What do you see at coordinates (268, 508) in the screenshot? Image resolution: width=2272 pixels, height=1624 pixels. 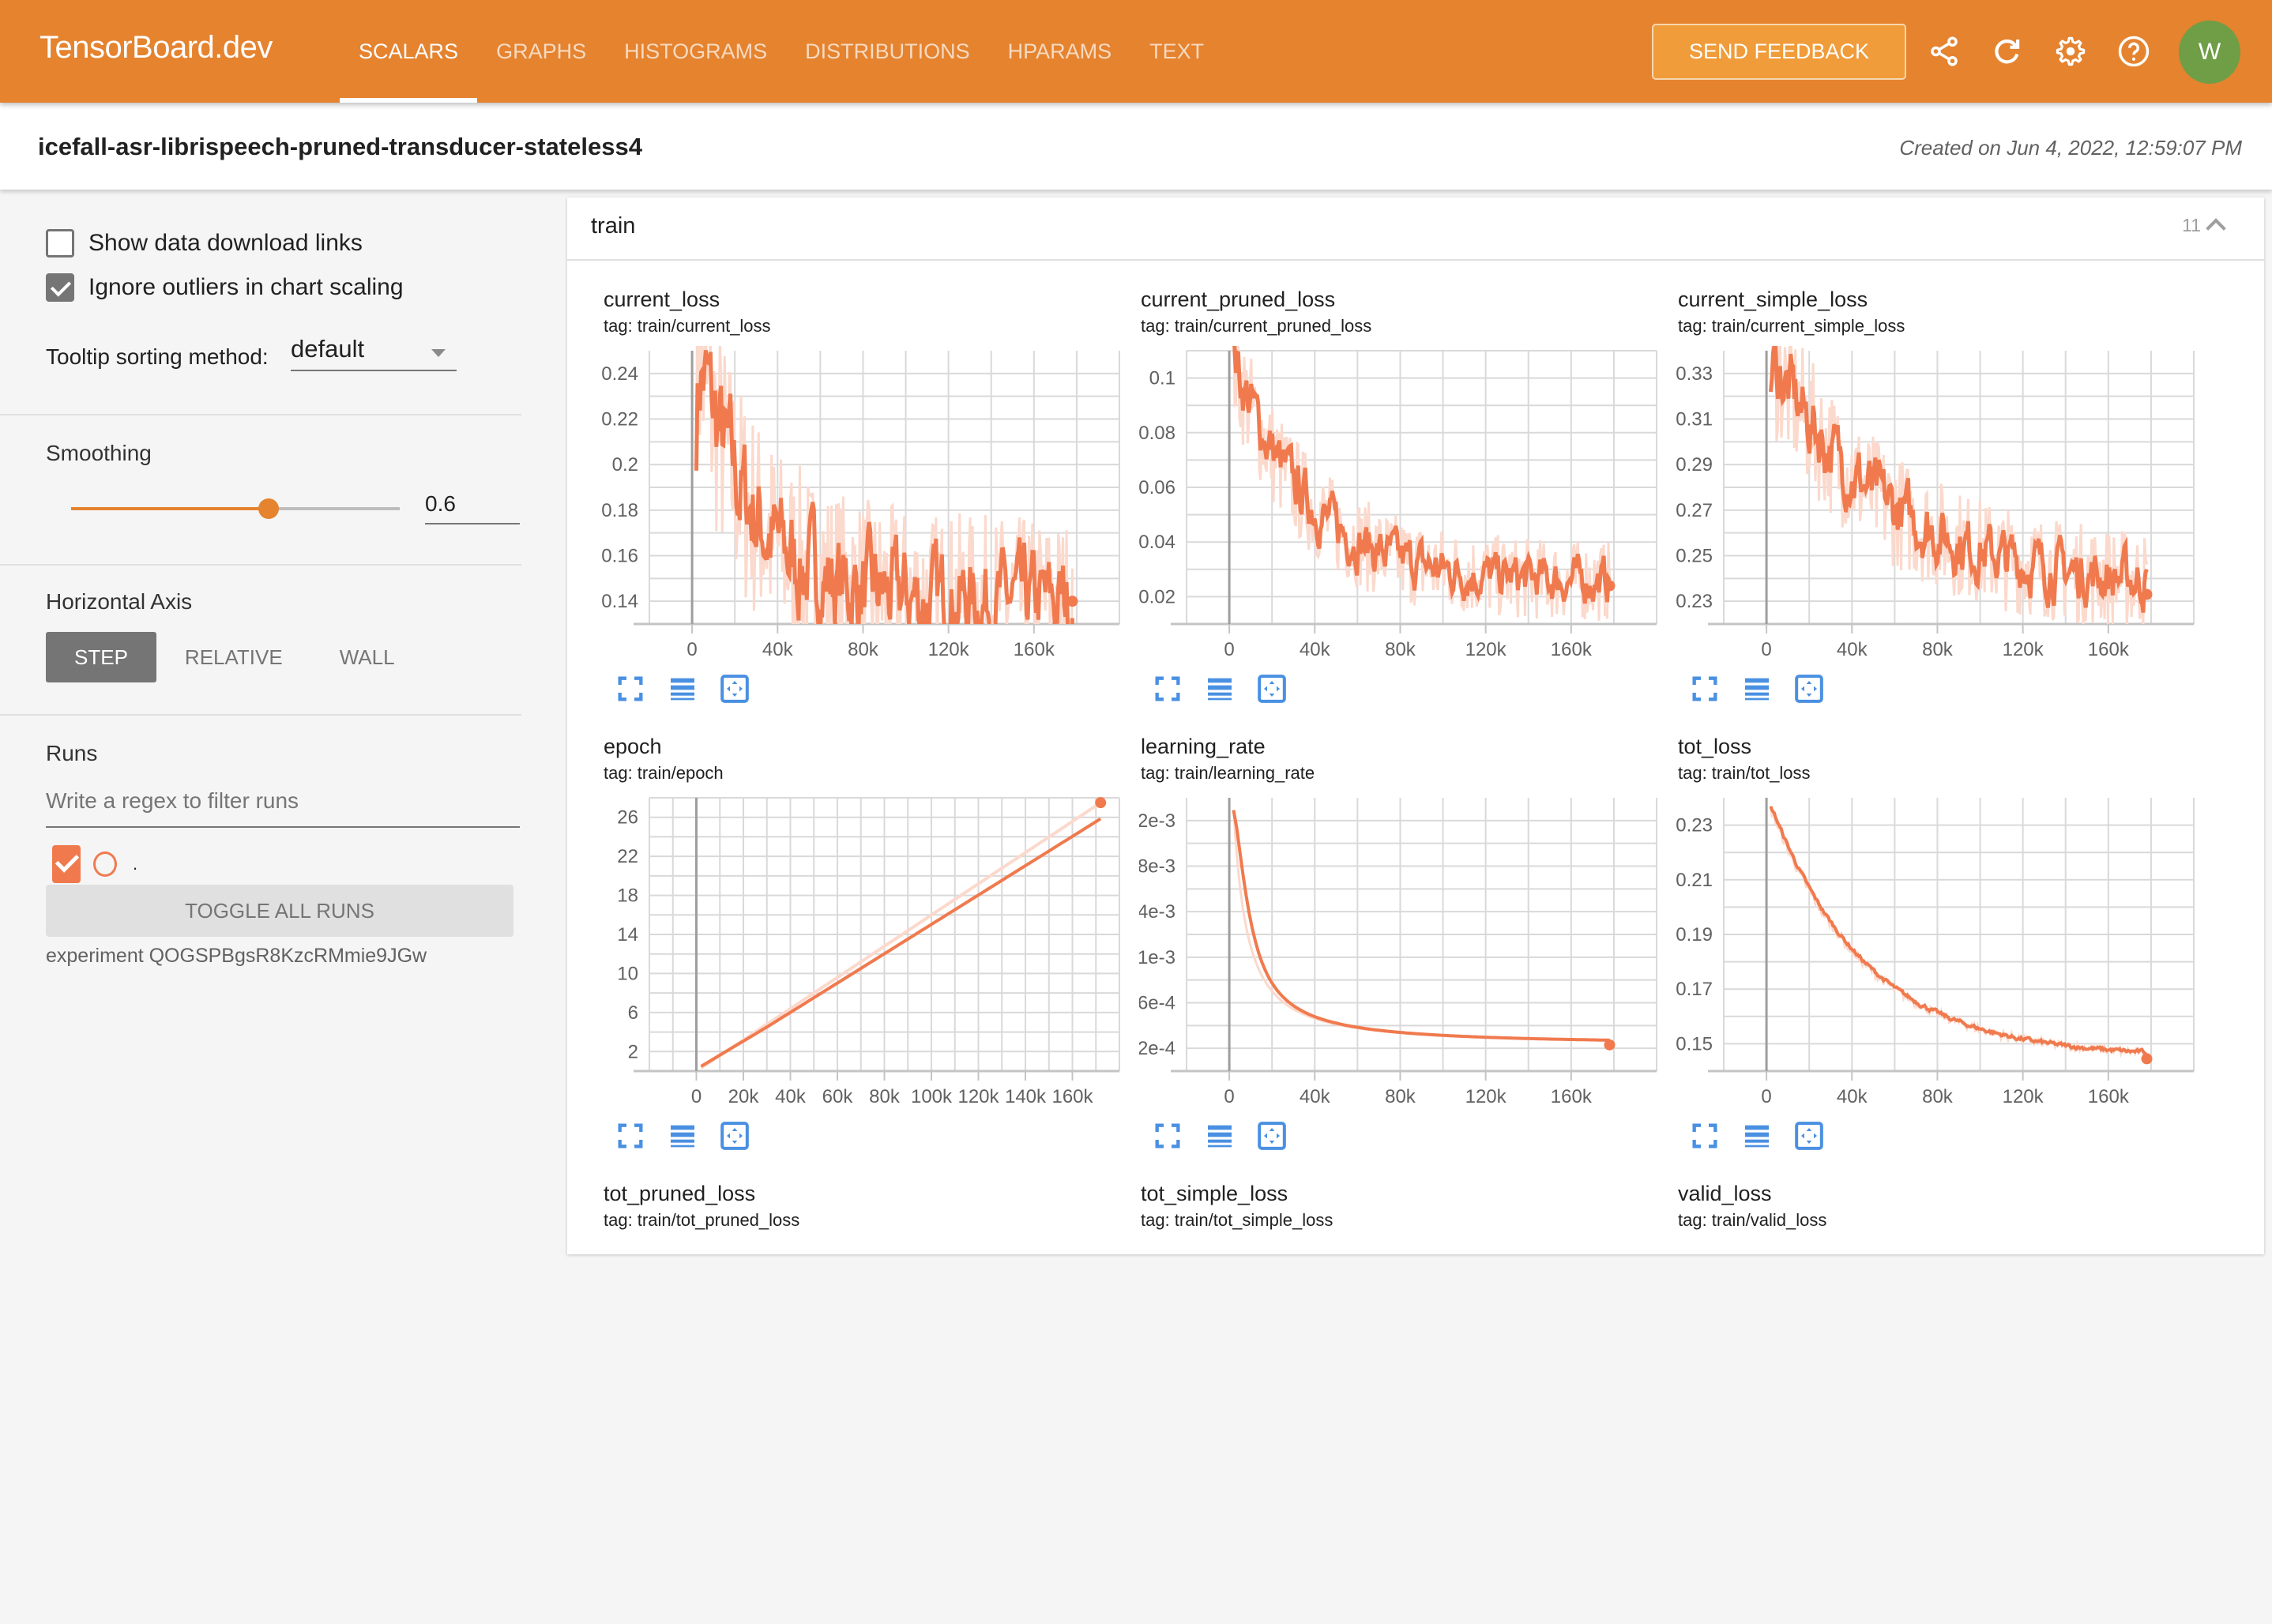 I see `smoothing-slider-thumb` at bounding box center [268, 508].